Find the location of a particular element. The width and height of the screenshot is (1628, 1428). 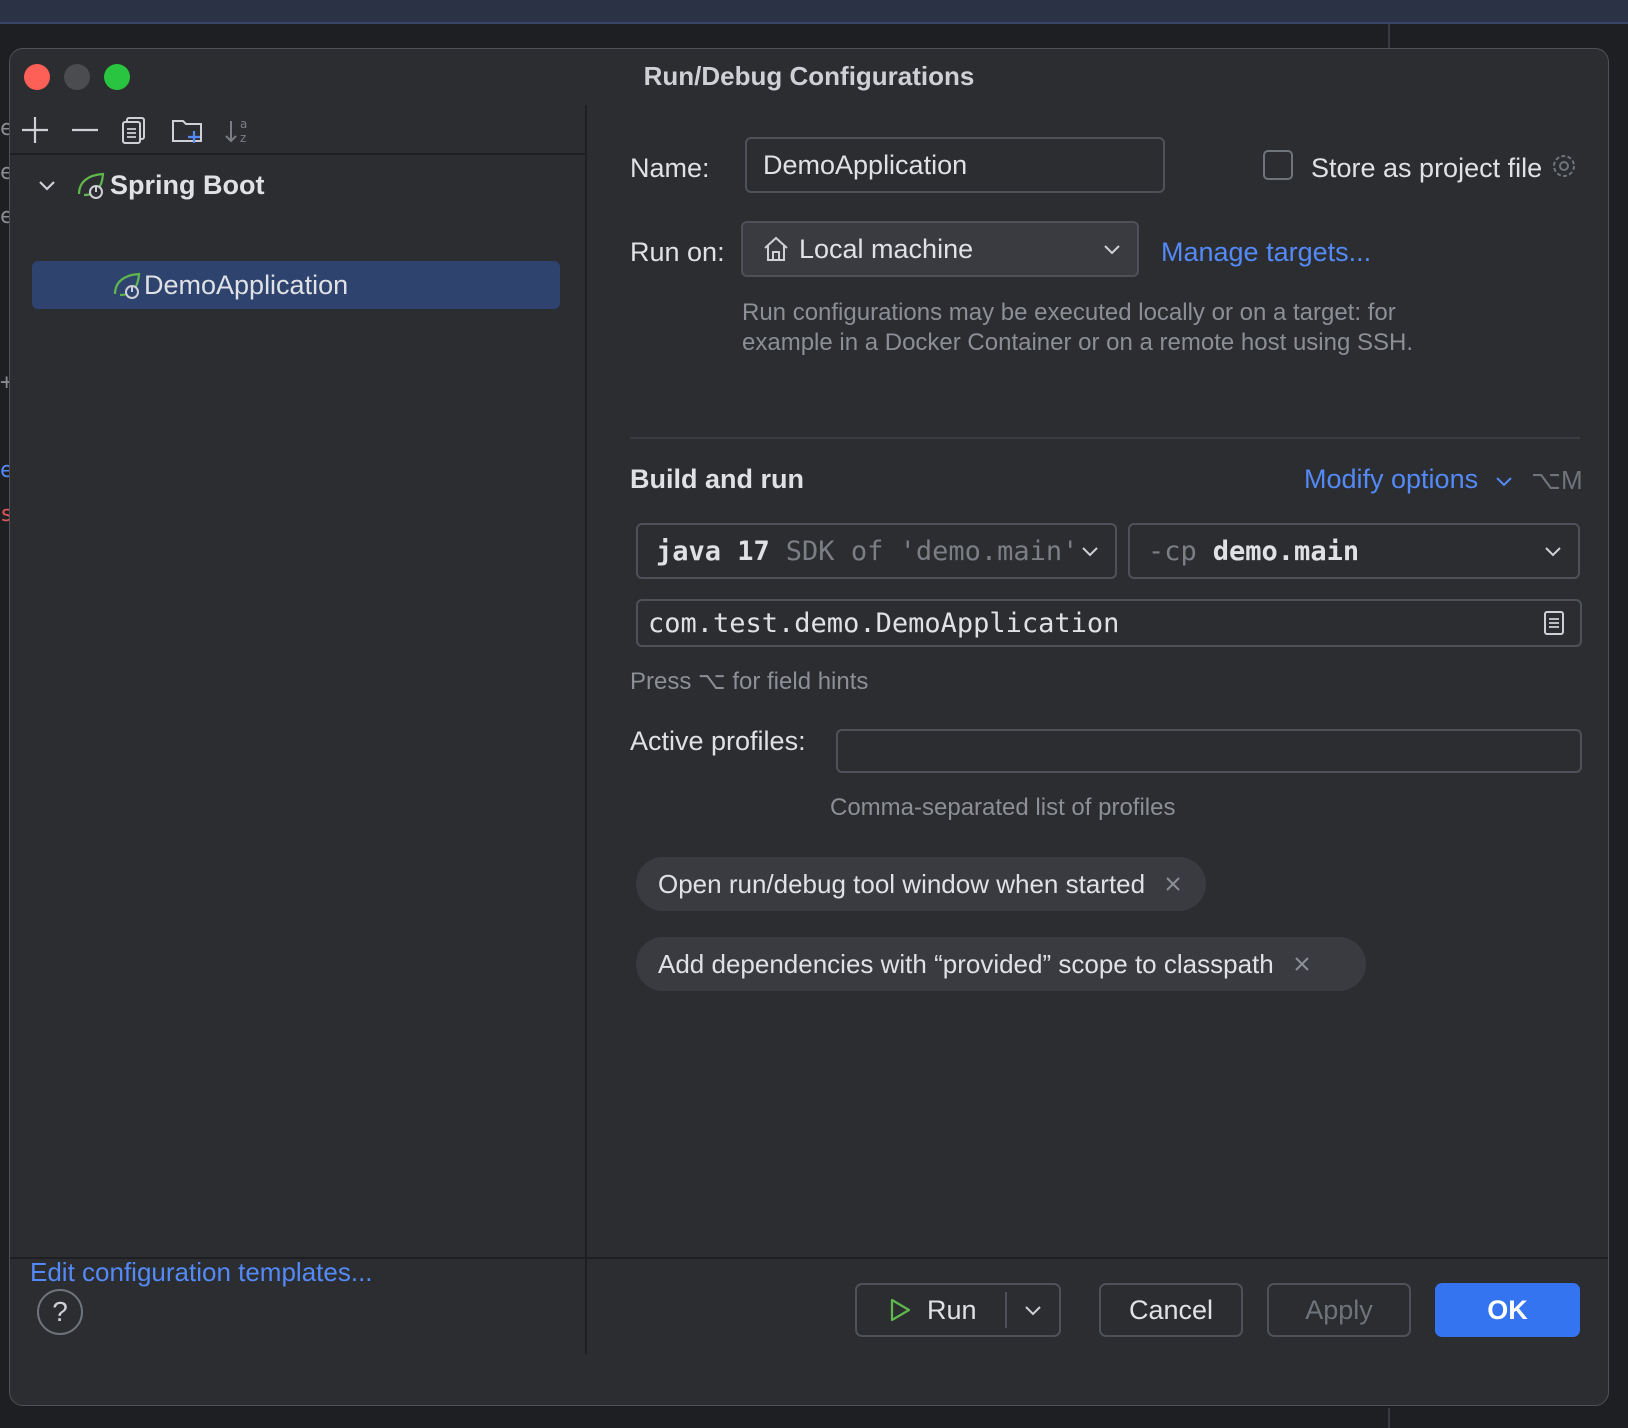

apply-button: Apply is located at coordinates (1339, 1310).